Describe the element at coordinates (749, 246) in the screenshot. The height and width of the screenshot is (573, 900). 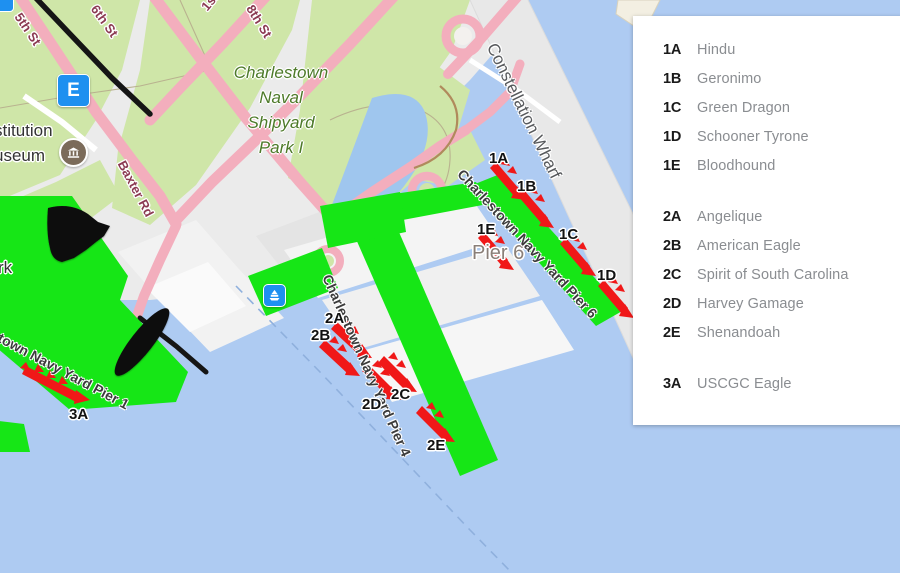
I see `legend-name-2B: American Eagle` at that location.